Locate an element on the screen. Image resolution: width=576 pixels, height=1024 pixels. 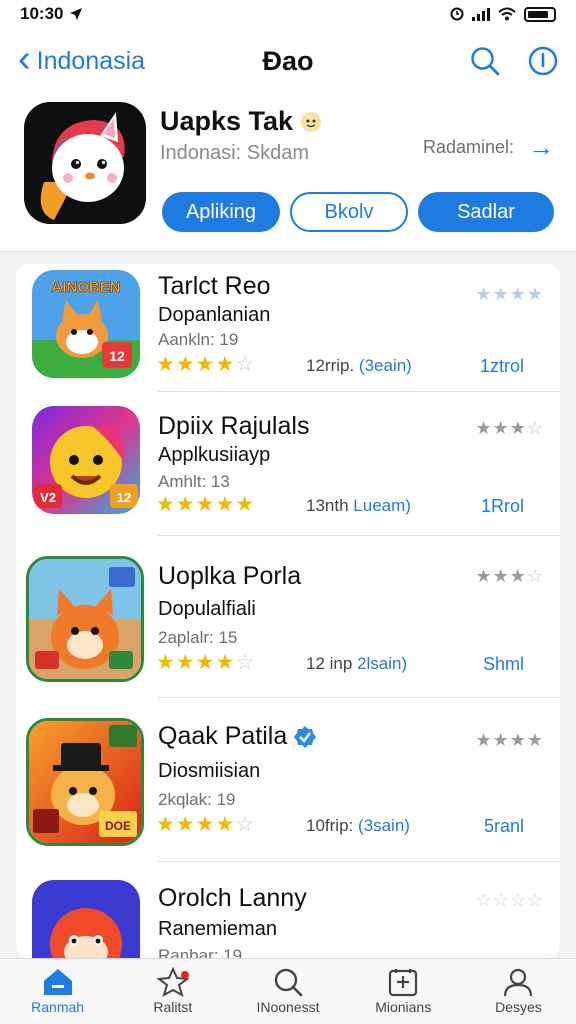
featured-app-subtitle: Indonasi: Skdam is located at coordinates (234, 153).